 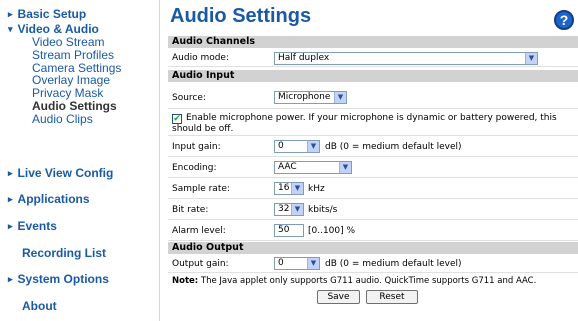 I want to click on bit-rate-label: Bit rate:, so click(x=190, y=210).